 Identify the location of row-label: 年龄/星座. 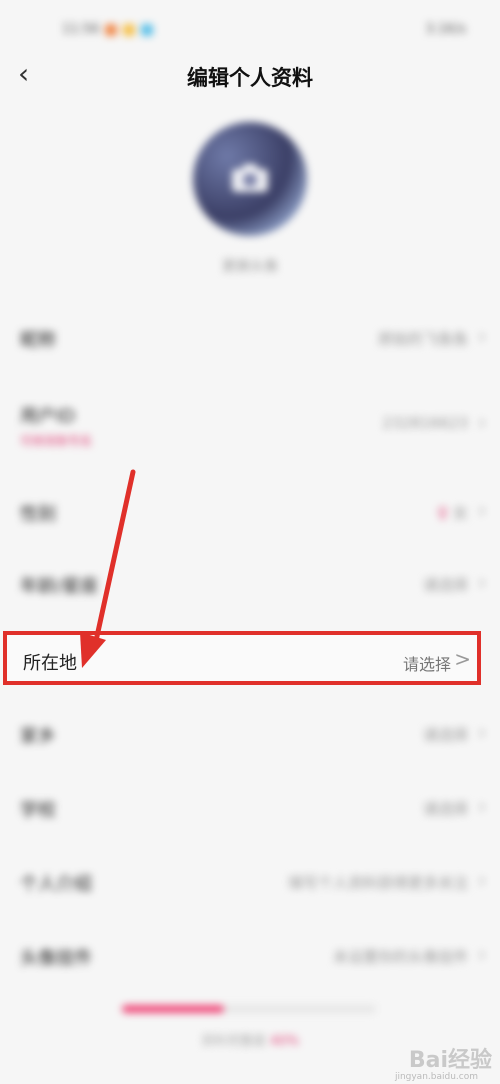
(59, 586).